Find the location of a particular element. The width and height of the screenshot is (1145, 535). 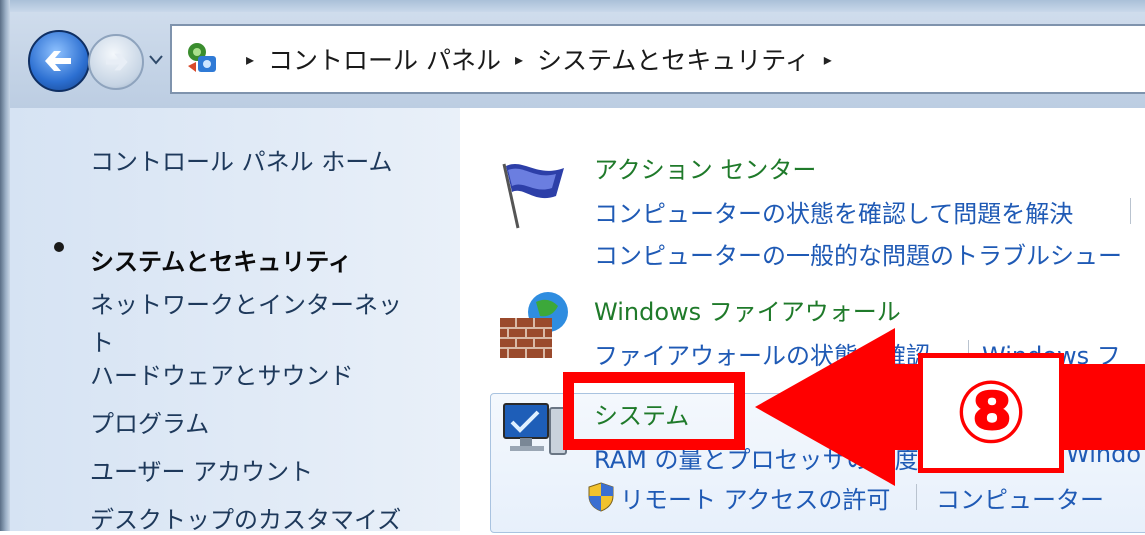

back-arrow-icon is located at coordinates (58, 61).